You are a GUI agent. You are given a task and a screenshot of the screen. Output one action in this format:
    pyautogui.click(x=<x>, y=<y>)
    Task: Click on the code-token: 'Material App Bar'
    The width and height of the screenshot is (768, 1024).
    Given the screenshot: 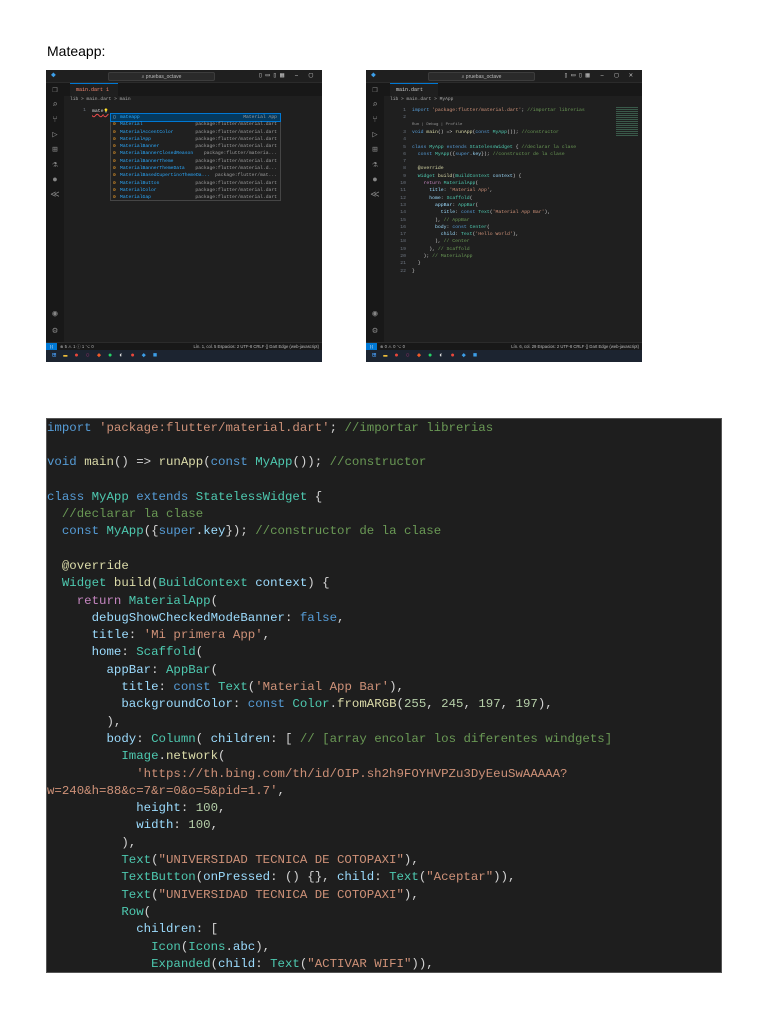 What is the action you would take?
    pyautogui.click(x=322, y=687)
    